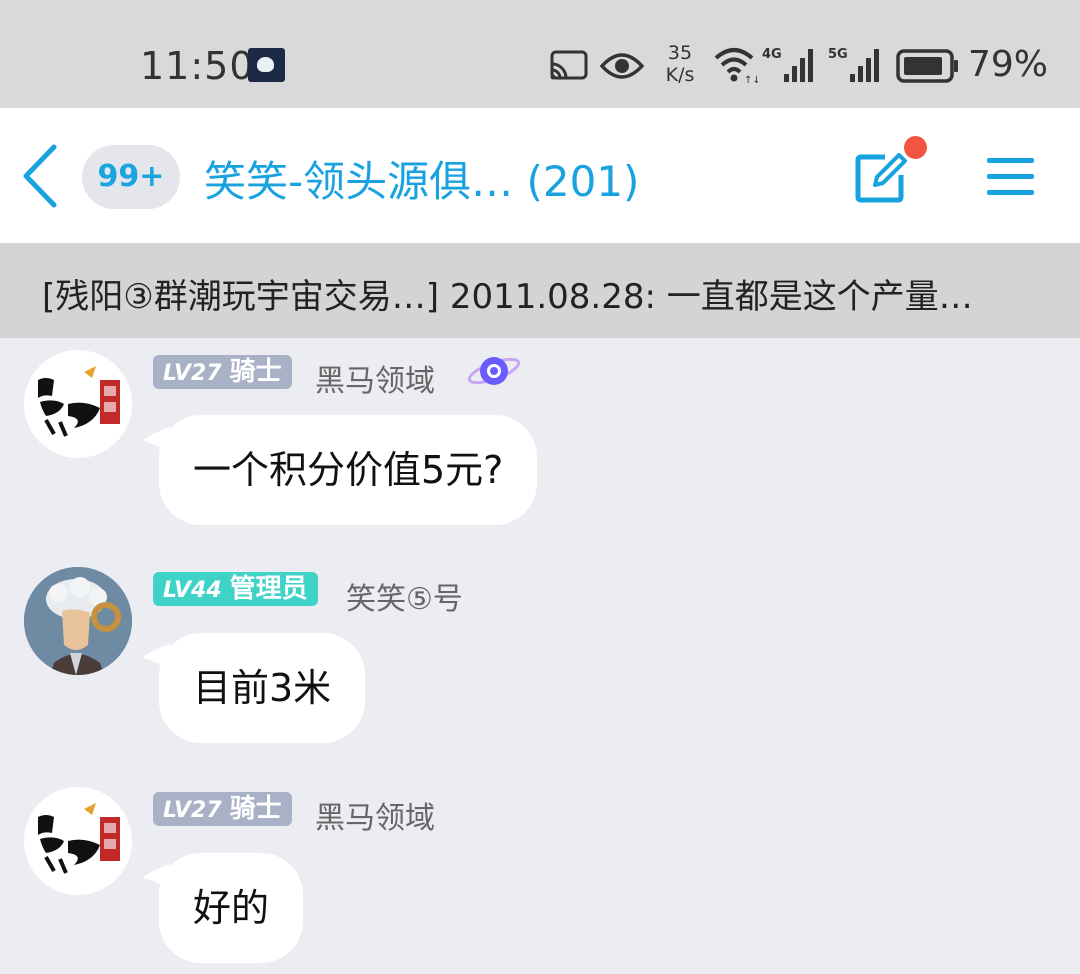  I want to click on chat-header: 99+ 笑笑-领头源俱… (201), so click(540, 175).